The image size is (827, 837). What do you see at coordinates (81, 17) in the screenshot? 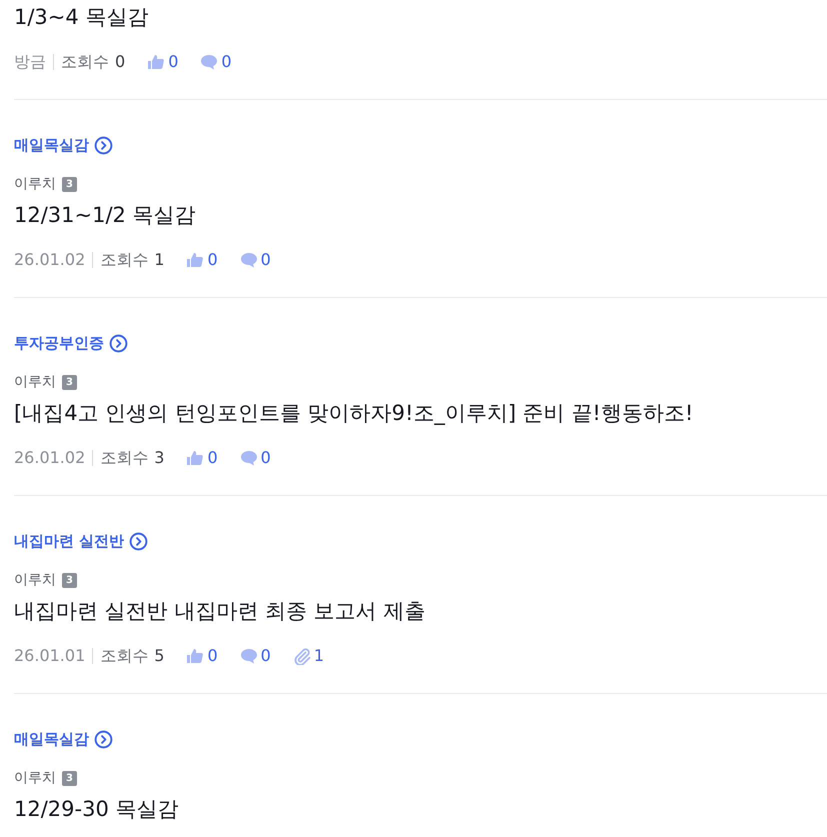
I see `post-title: 1/3~4 목실감` at bounding box center [81, 17].